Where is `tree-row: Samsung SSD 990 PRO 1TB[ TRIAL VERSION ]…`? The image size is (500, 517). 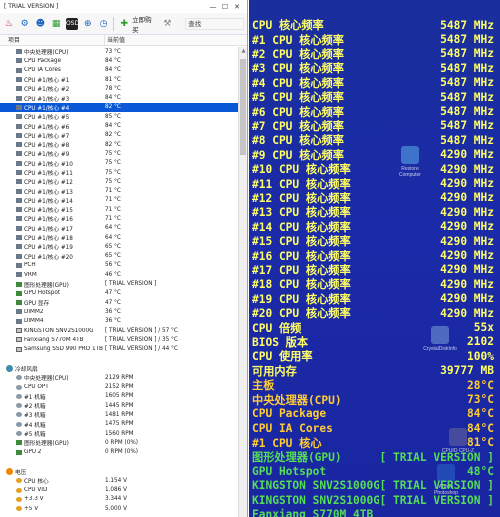
tree-row: Samsung SSD 990 PRO 1TB[ TRIAL VERSION ]… is located at coordinates (119, 349).